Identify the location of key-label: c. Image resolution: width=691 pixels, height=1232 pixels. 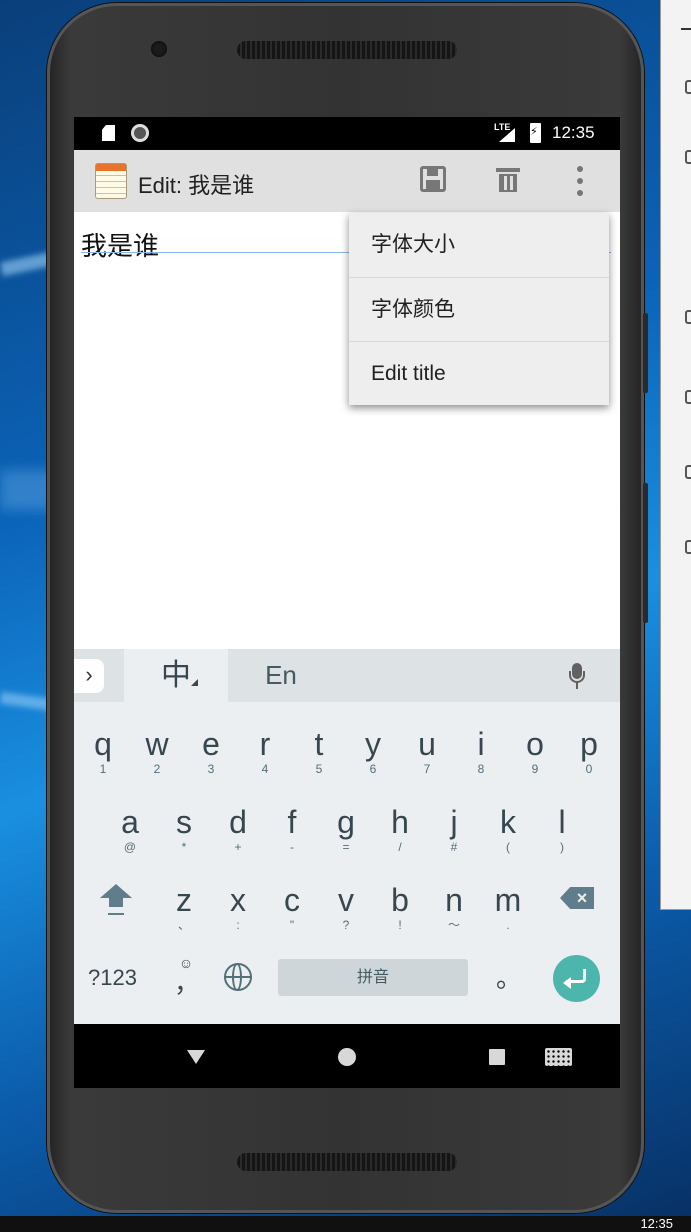
(292, 900).